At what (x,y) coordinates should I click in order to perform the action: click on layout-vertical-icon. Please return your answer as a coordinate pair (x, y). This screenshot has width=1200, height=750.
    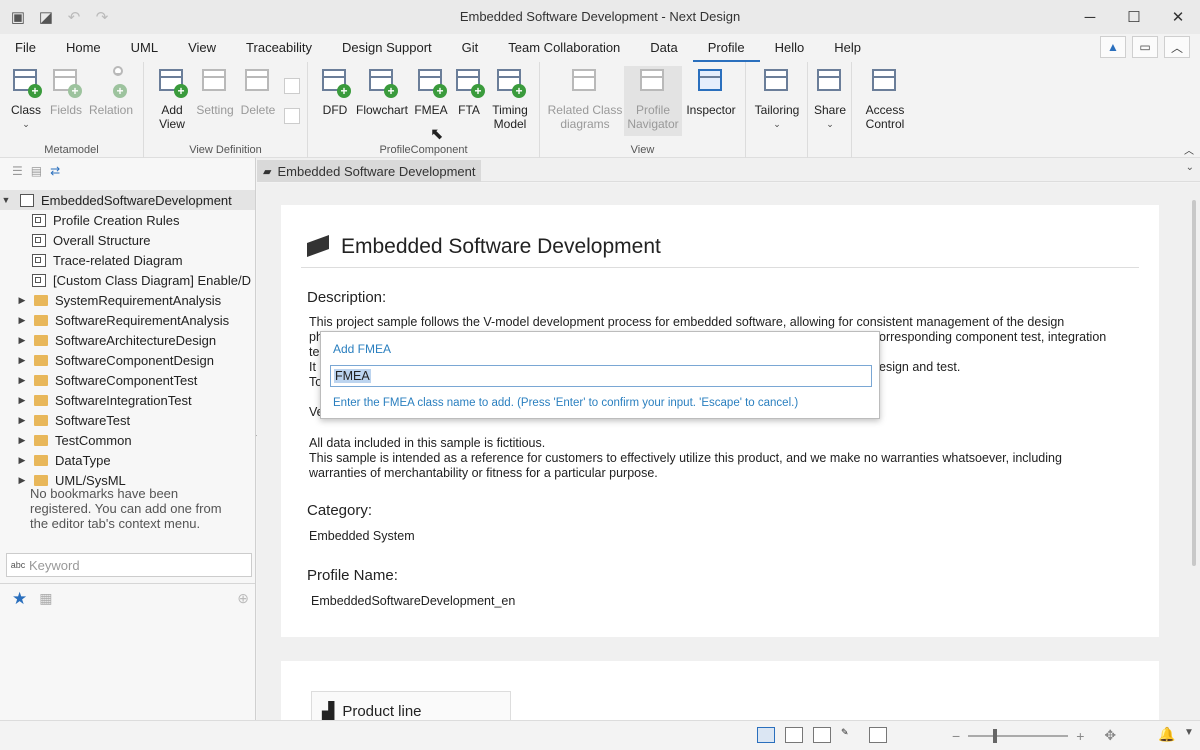
    Looking at the image, I should click on (822, 735).